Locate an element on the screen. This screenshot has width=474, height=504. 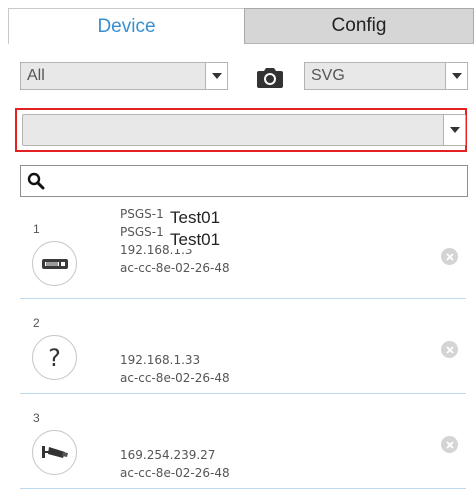
search-box is located at coordinates (244, 181).